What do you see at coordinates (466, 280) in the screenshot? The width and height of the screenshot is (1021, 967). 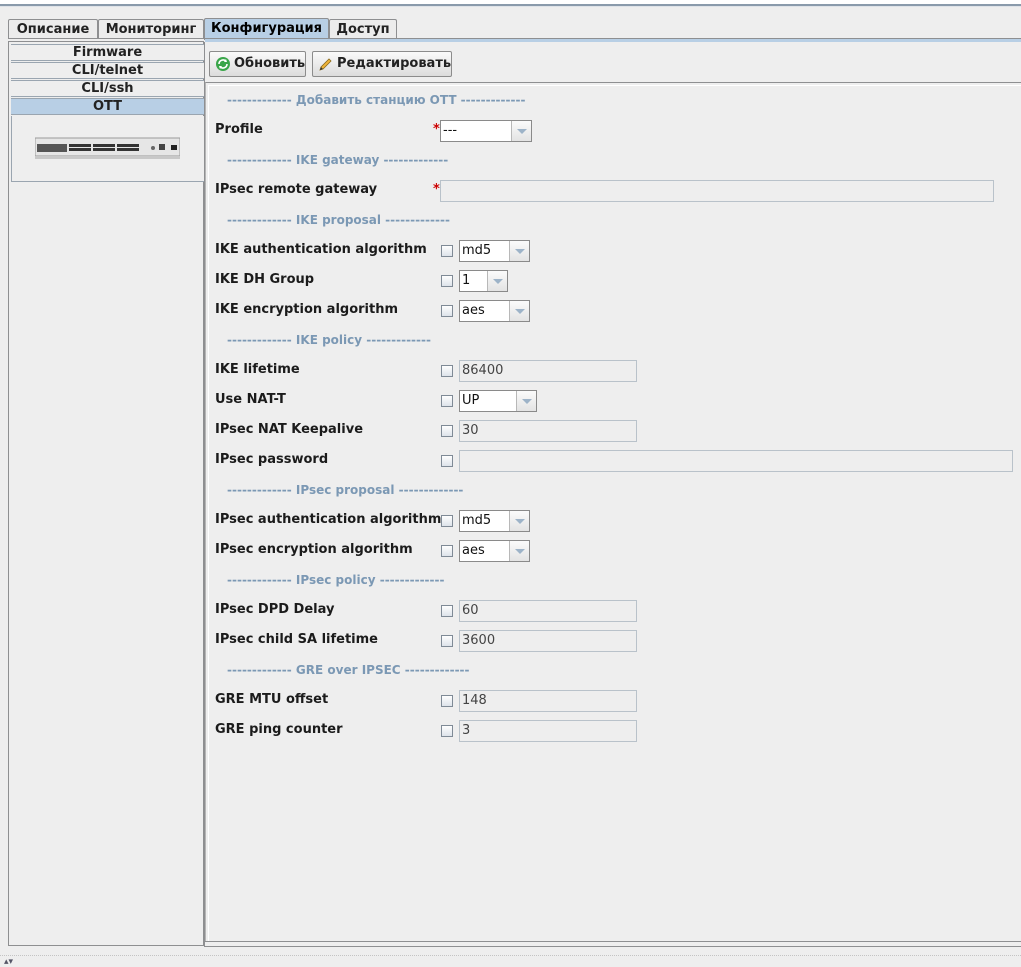 I see `ike-dh-group-value: 1` at bounding box center [466, 280].